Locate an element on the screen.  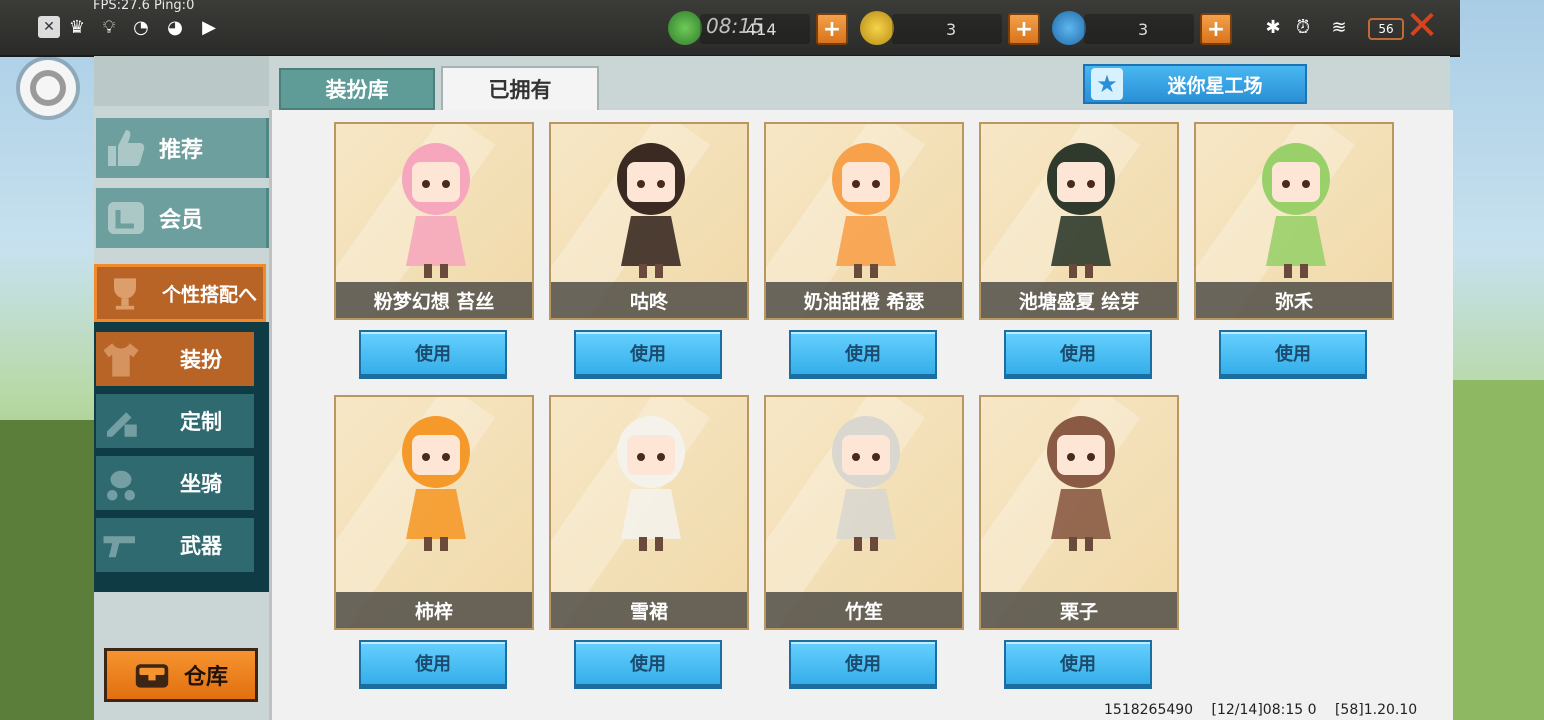
sidebar-subitem-costume: 装扮 is located at coordinates (175, 359).